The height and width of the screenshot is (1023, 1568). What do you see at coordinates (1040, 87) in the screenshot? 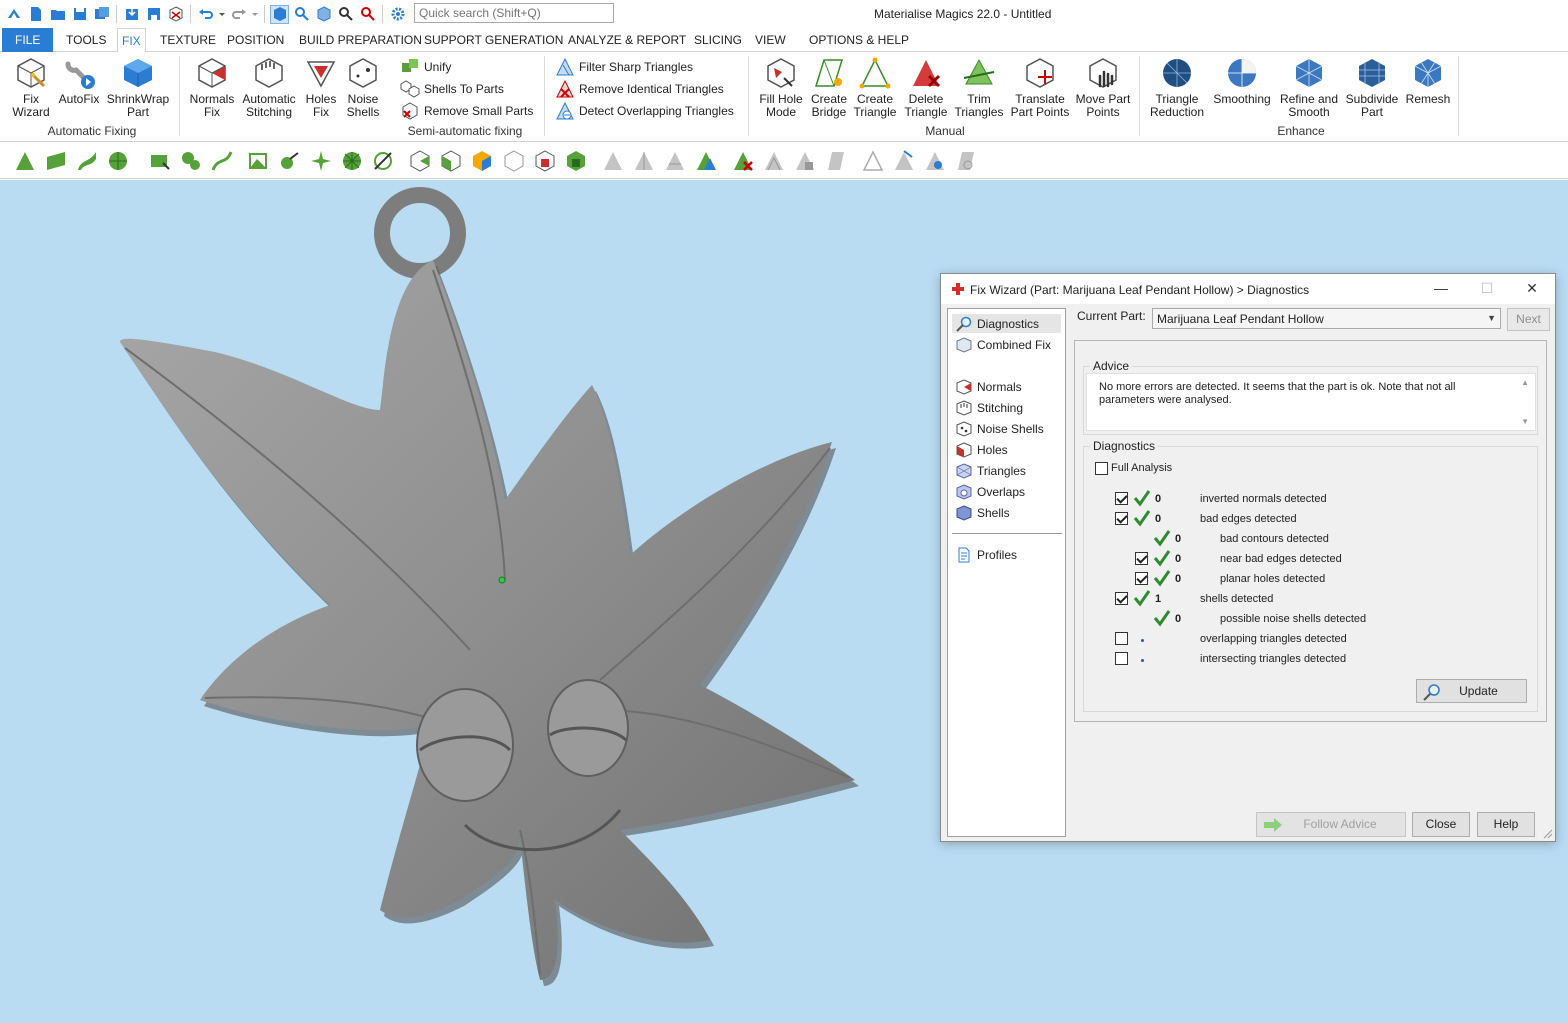
I see `translate-part-points-button: Translate Part Points` at bounding box center [1040, 87].